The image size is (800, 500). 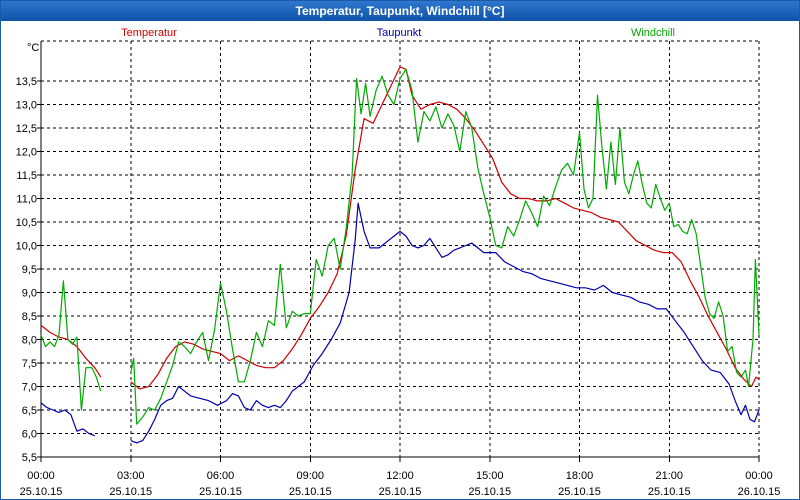 I want to click on x-tick-time: 12:00, so click(x=400, y=476).